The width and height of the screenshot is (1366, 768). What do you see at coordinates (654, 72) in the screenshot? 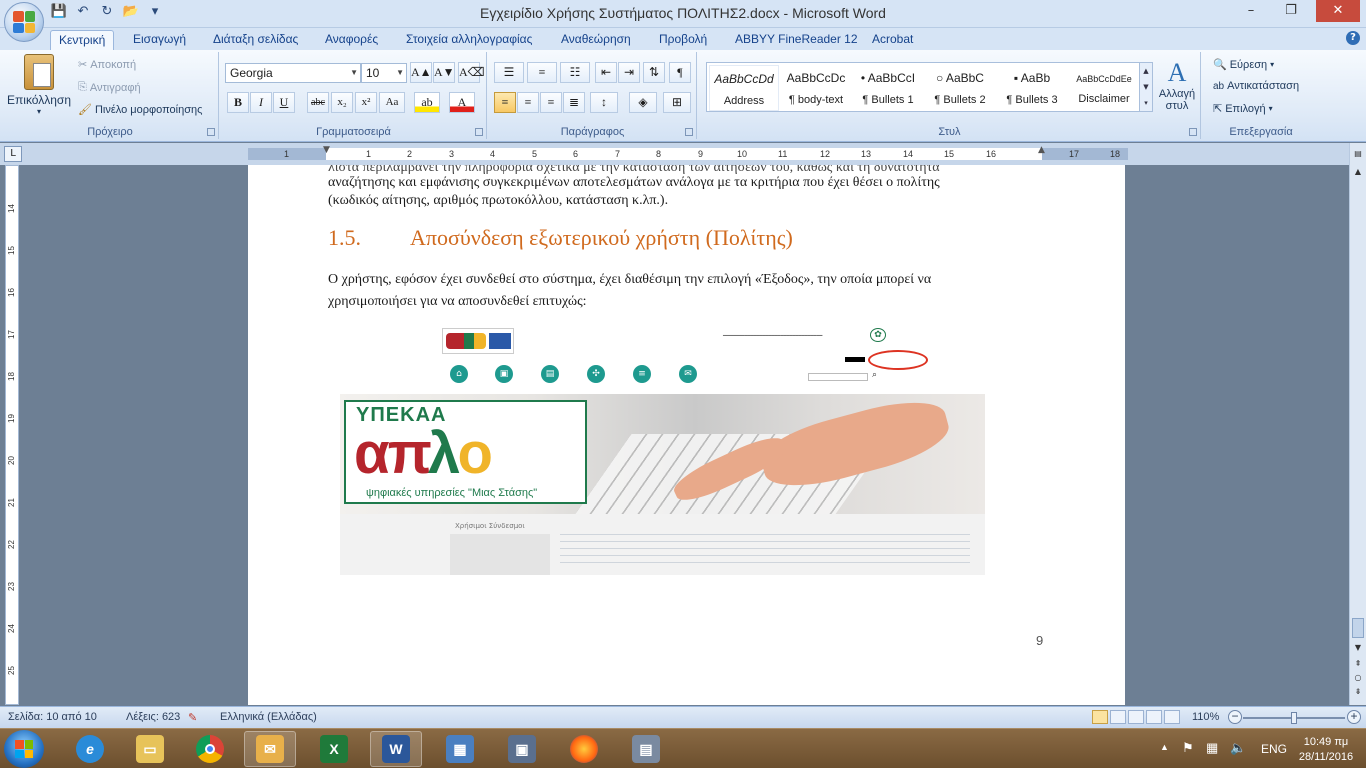
I see `sort-button: ⇅` at bounding box center [654, 72].